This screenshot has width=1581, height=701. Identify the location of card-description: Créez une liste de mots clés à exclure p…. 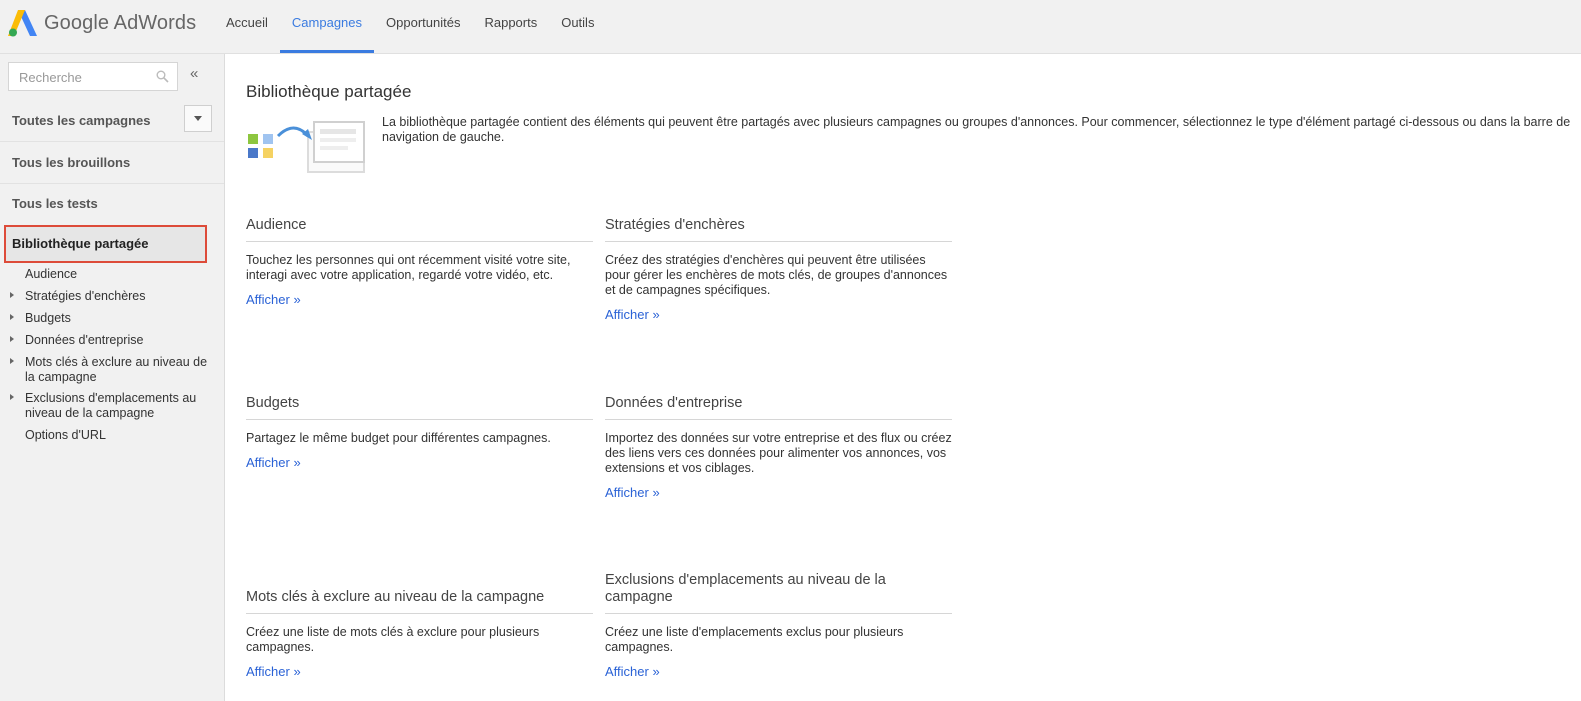
(393, 639).